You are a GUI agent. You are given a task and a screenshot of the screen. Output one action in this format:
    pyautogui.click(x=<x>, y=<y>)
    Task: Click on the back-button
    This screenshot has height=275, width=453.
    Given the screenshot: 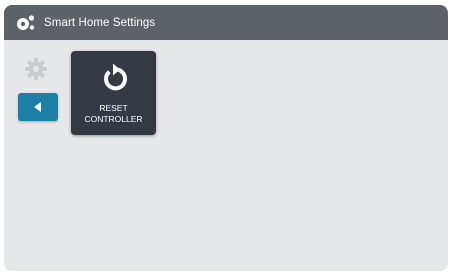 What is the action you would take?
    pyautogui.click(x=38, y=107)
    